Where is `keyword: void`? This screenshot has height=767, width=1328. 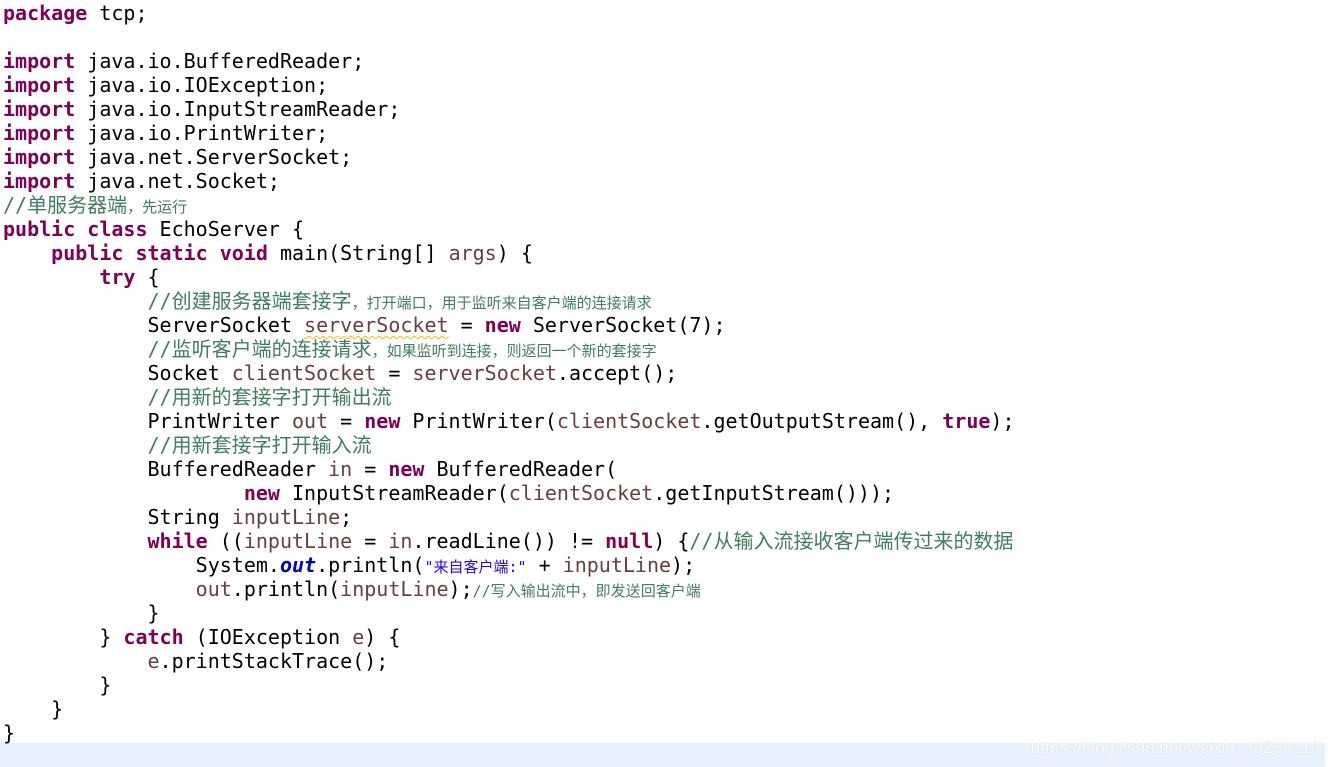
keyword: void is located at coordinates (243, 253).